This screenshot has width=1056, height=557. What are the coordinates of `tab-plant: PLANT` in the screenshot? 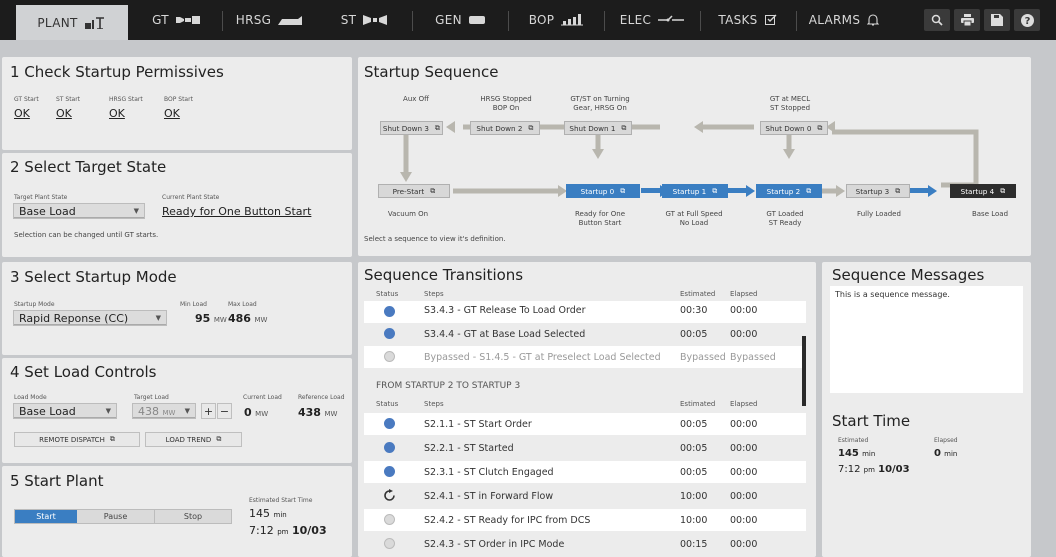 It's located at (72, 22).